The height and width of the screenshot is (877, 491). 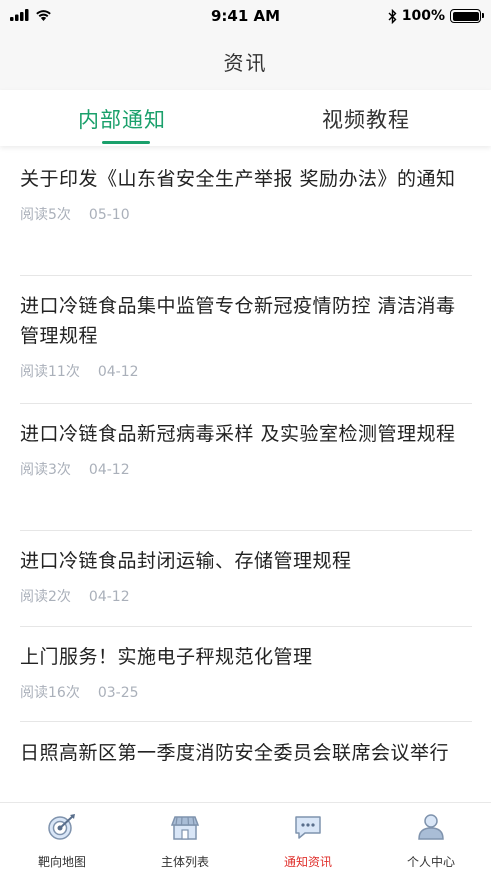 What do you see at coordinates (185, 828) in the screenshot?
I see `store-icon` at bounding box center [185, 828].